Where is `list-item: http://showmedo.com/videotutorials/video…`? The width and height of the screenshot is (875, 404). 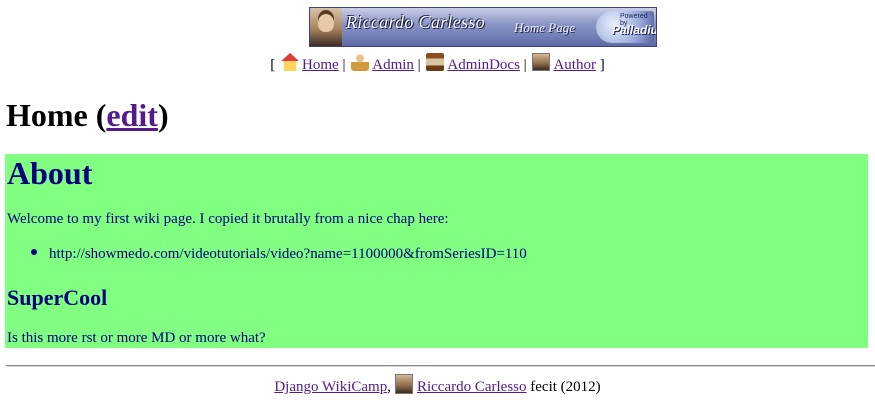 list-item: http://showmedo.com/videotutorials/video… is located at coordinates (279, 254).